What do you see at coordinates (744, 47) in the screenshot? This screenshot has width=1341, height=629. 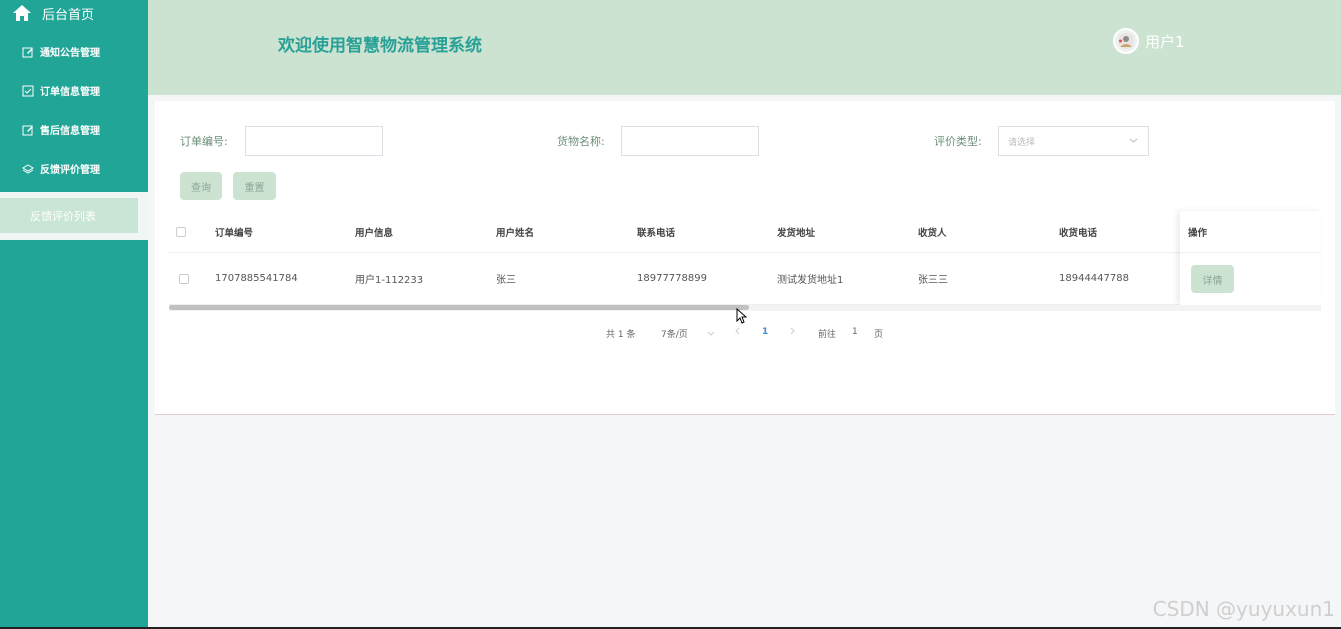 I see `header: 欢迎使用智慧物流管理系统 用户1` at bounding box center [744, 47].